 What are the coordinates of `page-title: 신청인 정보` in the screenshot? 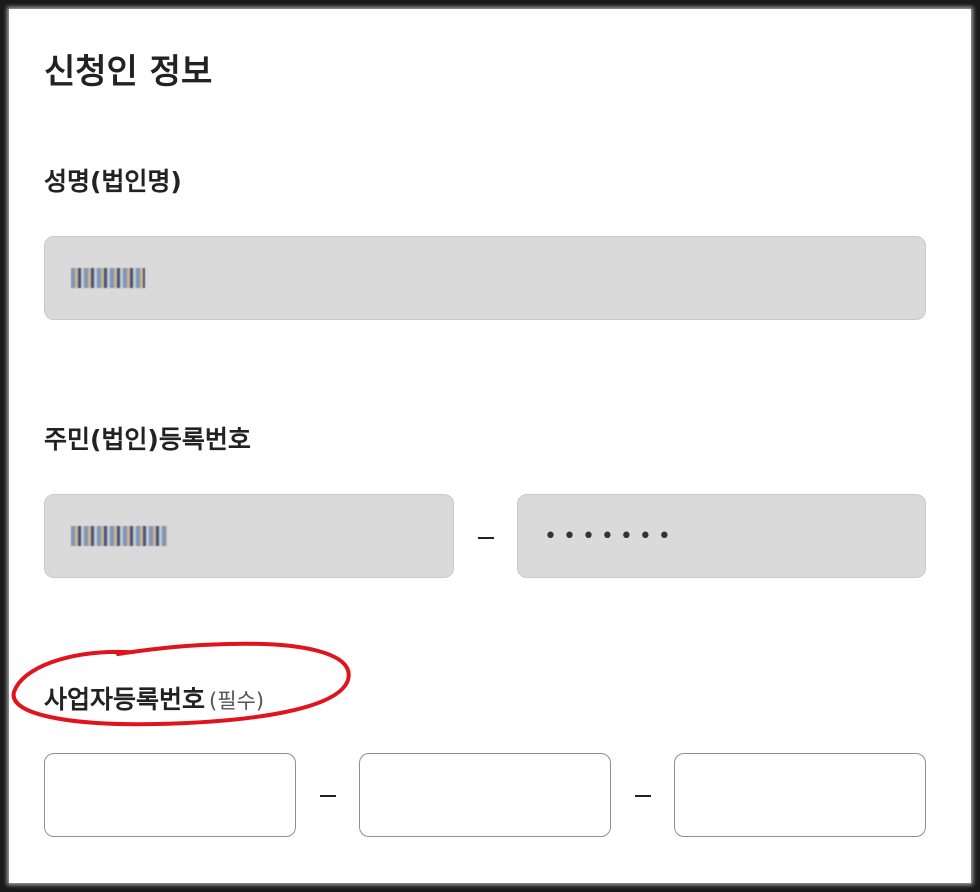 It's located at (128, 72).